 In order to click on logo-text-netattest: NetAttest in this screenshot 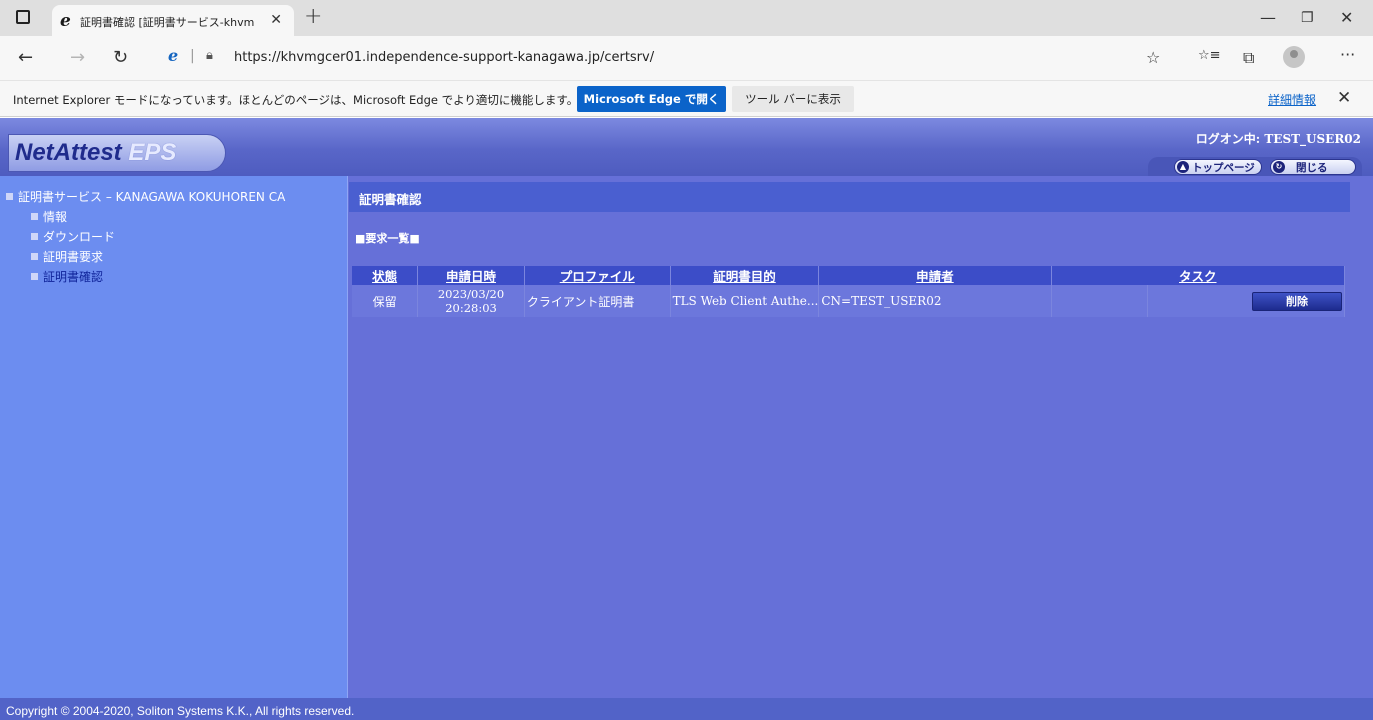, I will do `click(68, 152)`.